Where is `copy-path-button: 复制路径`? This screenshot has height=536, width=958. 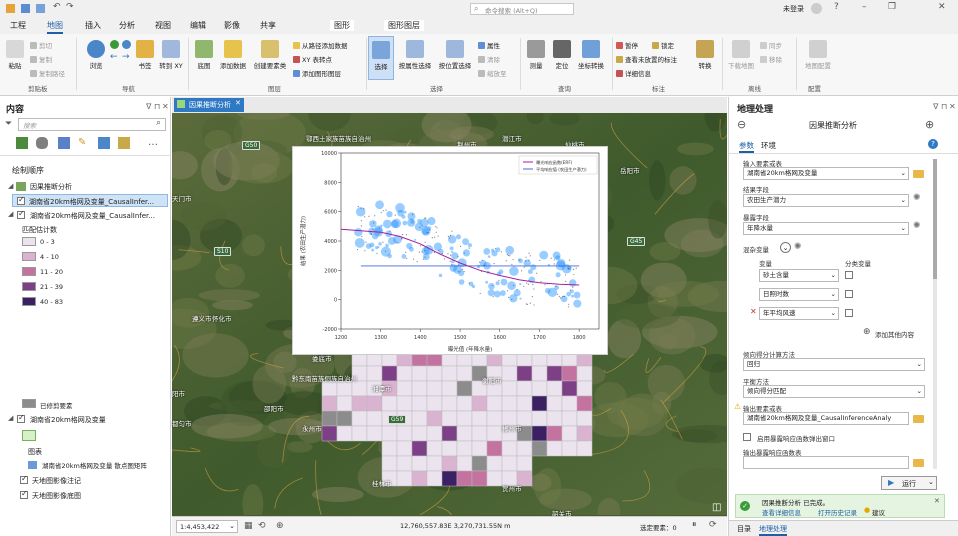
copy-path-button: 复制路径 is located at coordinates (47, 73).